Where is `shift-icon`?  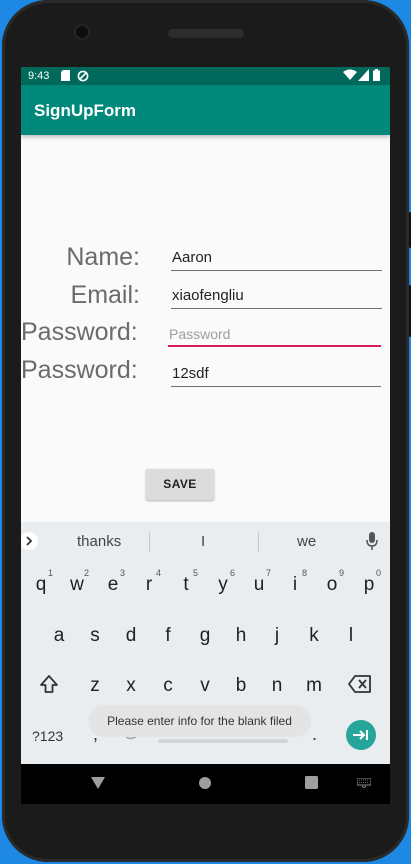 shift-icon is located at coordinates (49, 684).